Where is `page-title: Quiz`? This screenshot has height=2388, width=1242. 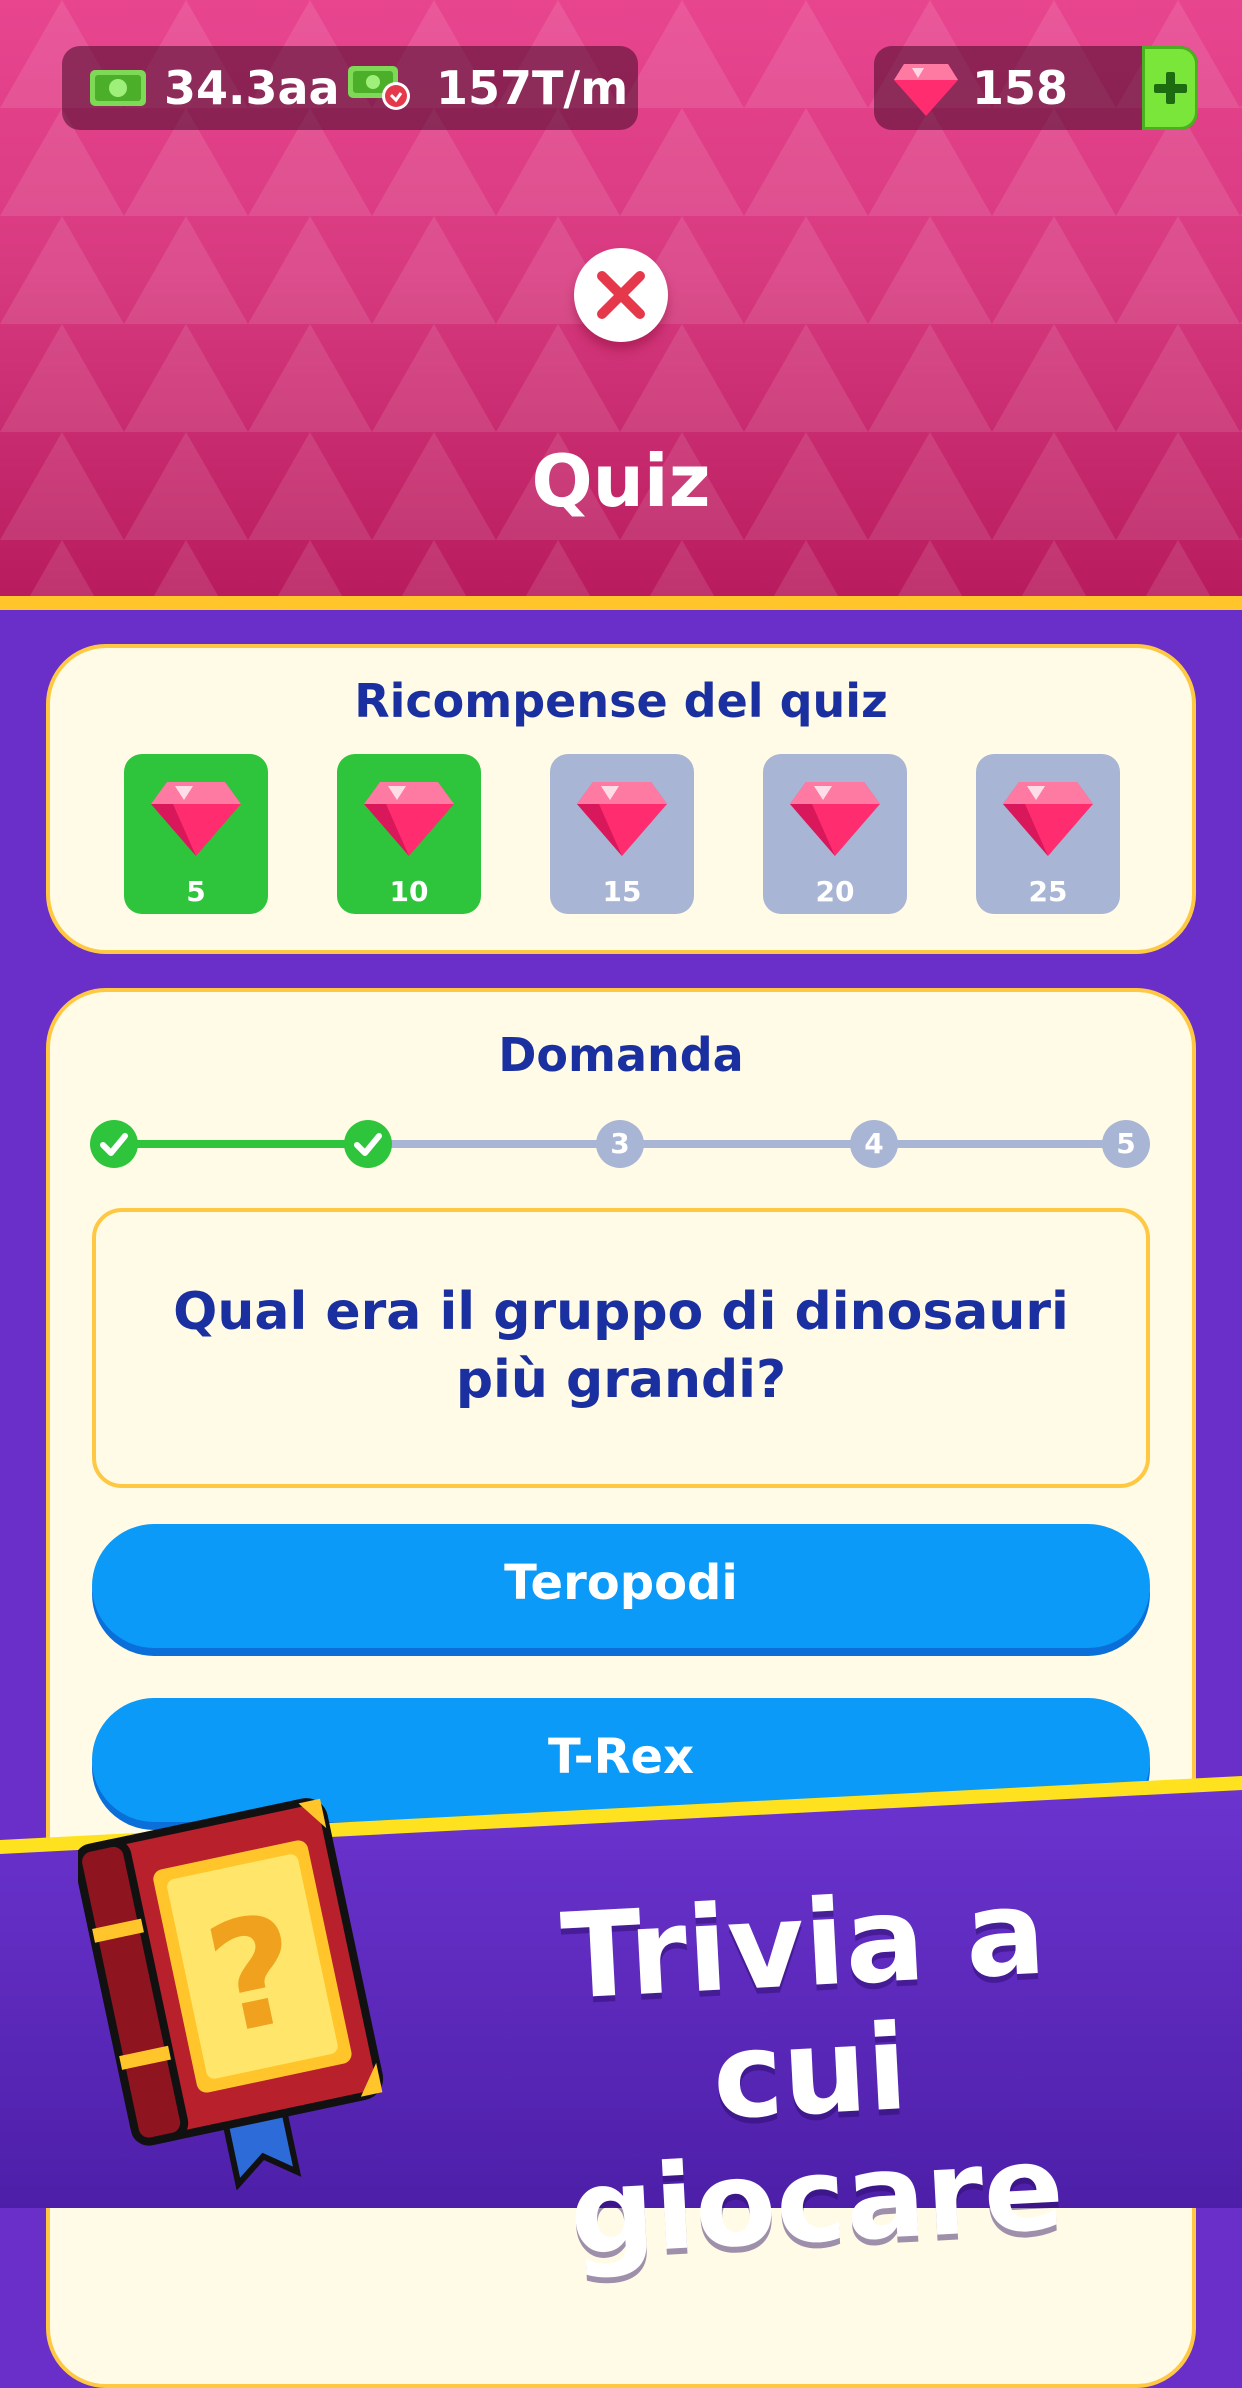
page-title: Quiz is located at coordinates (621, 481).